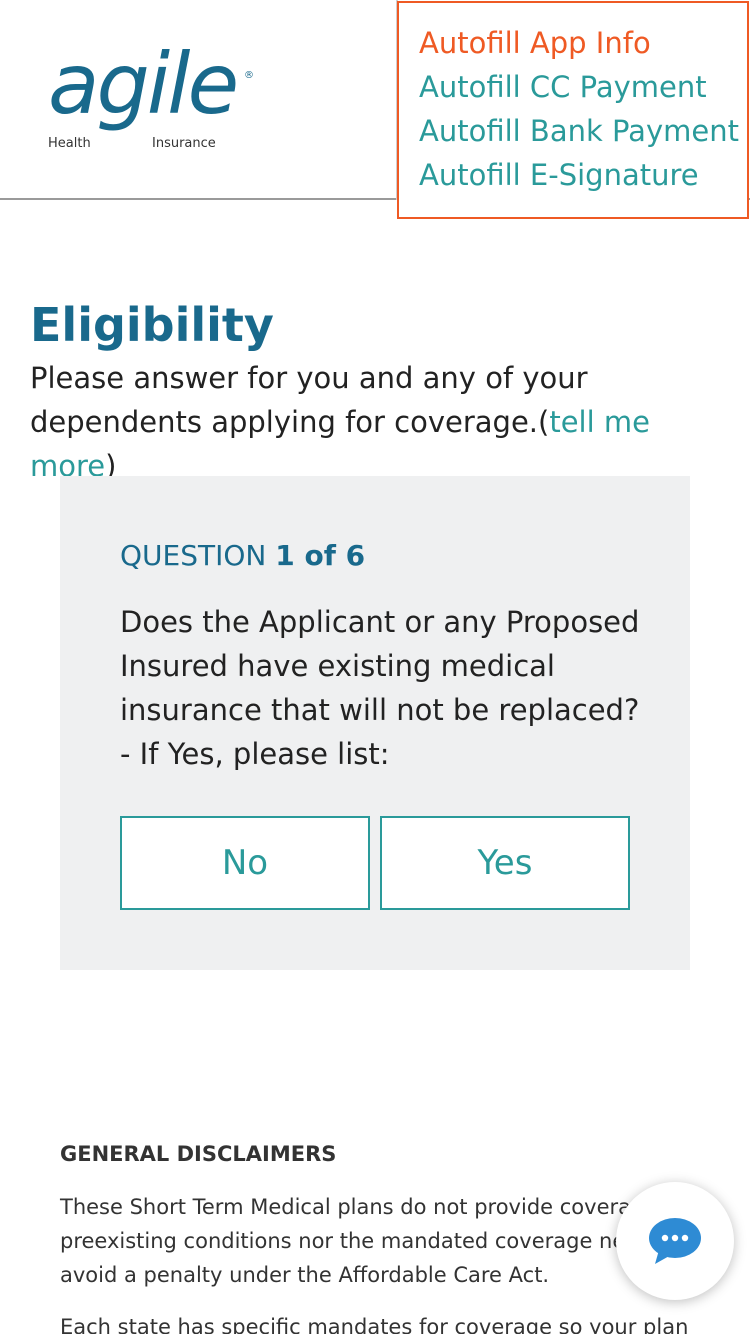  I want to click on question-counter: QUESTION 1 of 6, so click(242, 556).